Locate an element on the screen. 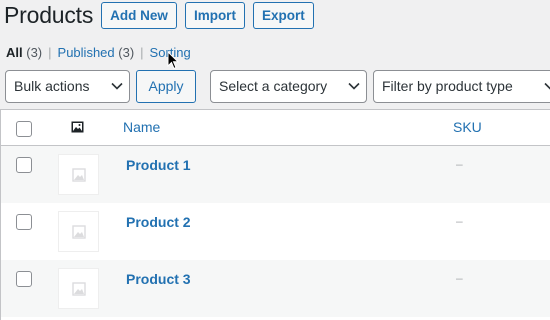 The height and width of the screenshot is (320, 550). product-name-link: Product 2 is located at coordinates (158, 222).